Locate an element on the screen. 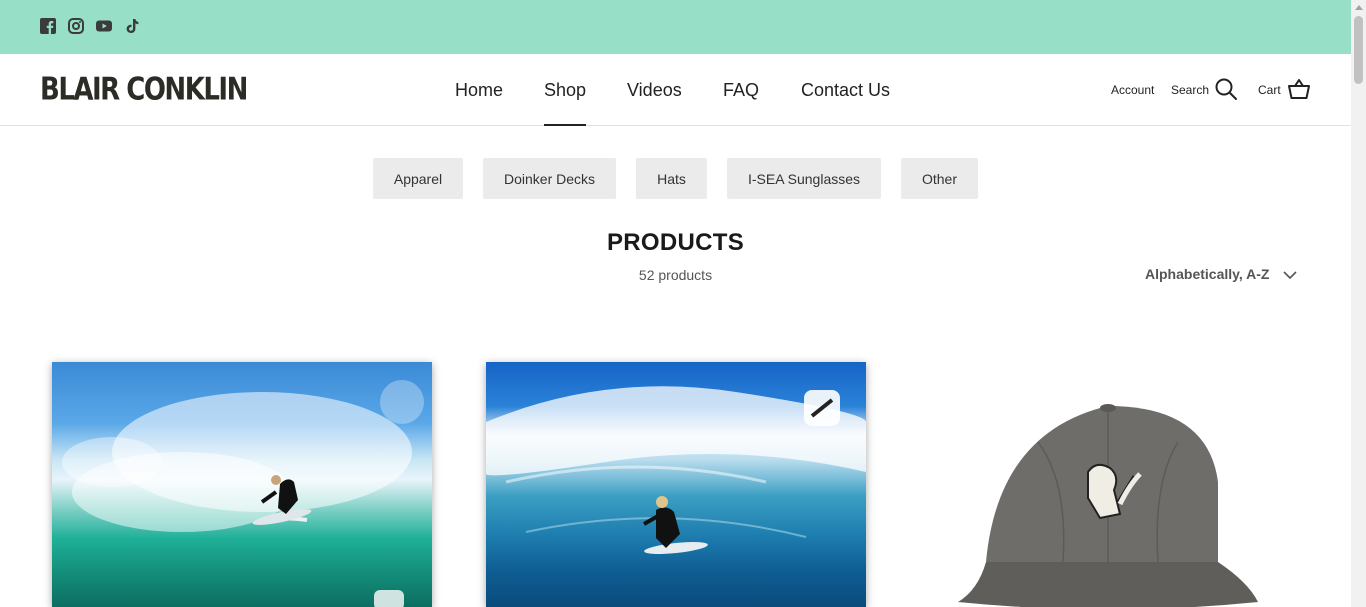 The image size is (1366, 607). cart-link: Cart is located at coordinates (1269, 90).